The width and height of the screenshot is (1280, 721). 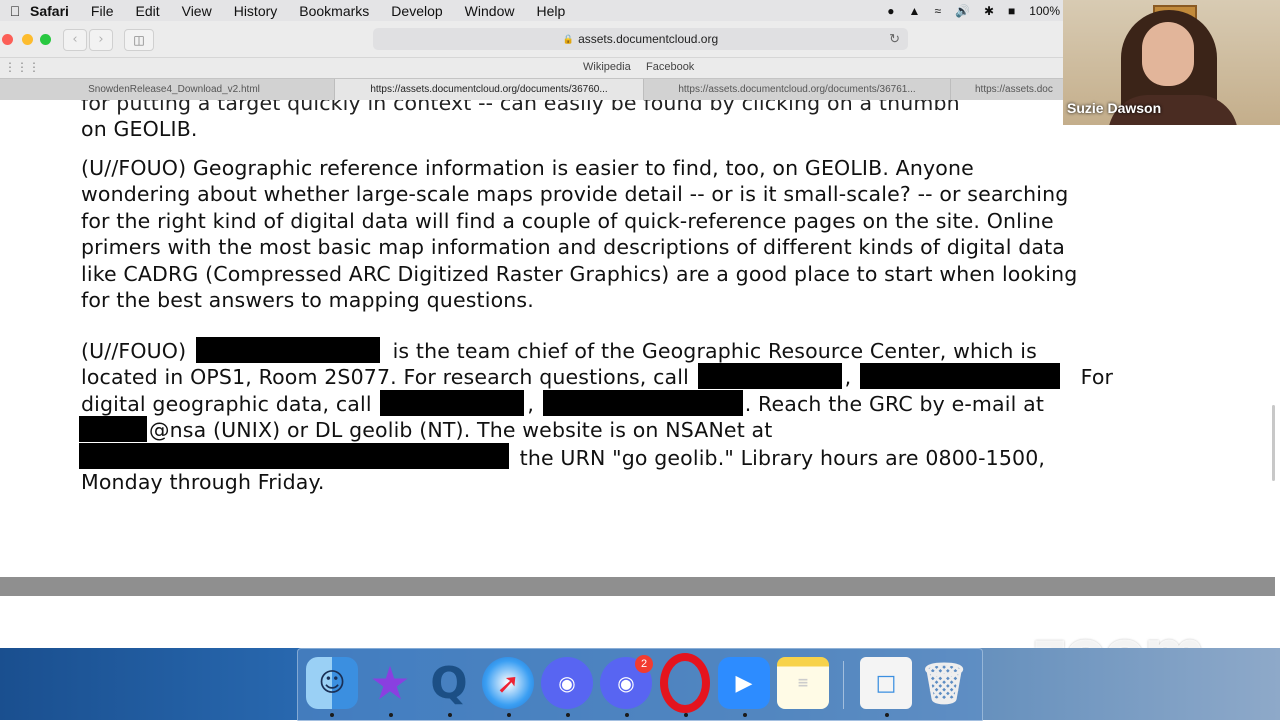 What do you see at coordinates (550, 11) in the screenshot?
I see `menu-help: Help` at bounding box center [550, 11].